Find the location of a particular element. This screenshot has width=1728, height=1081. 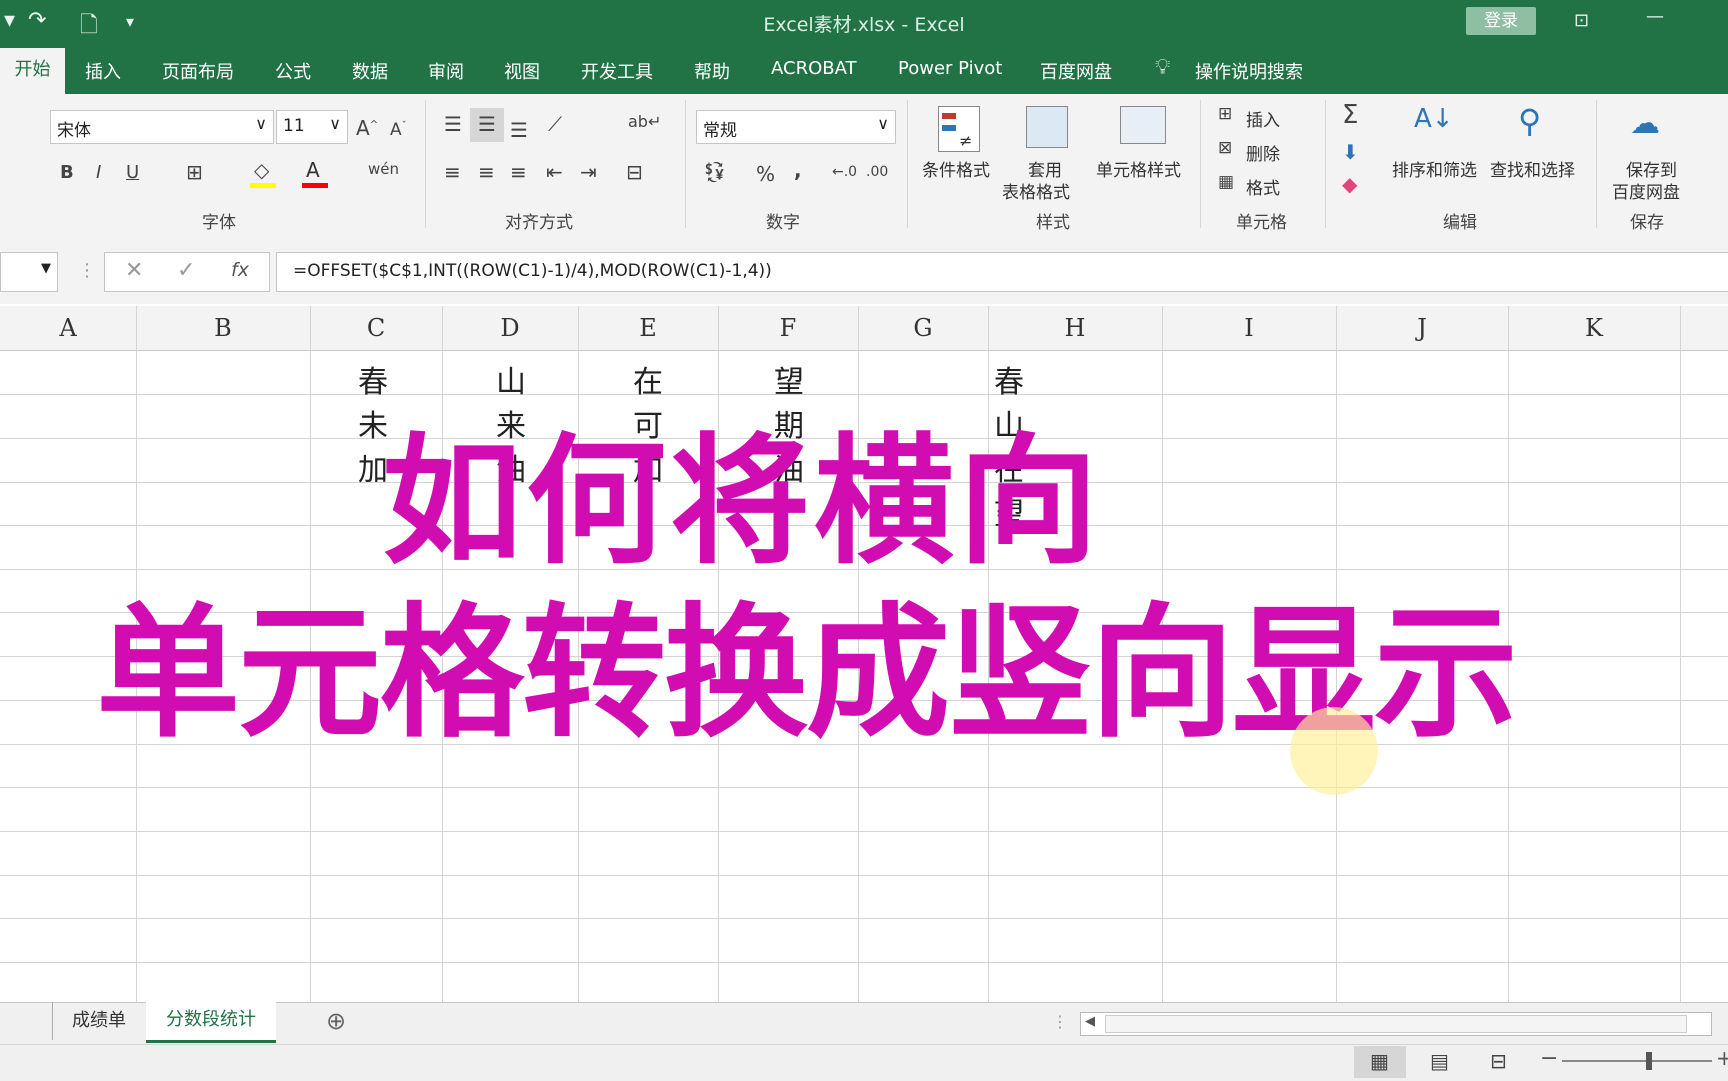

cell-c1: 春 is located at coordinates (373, 379).